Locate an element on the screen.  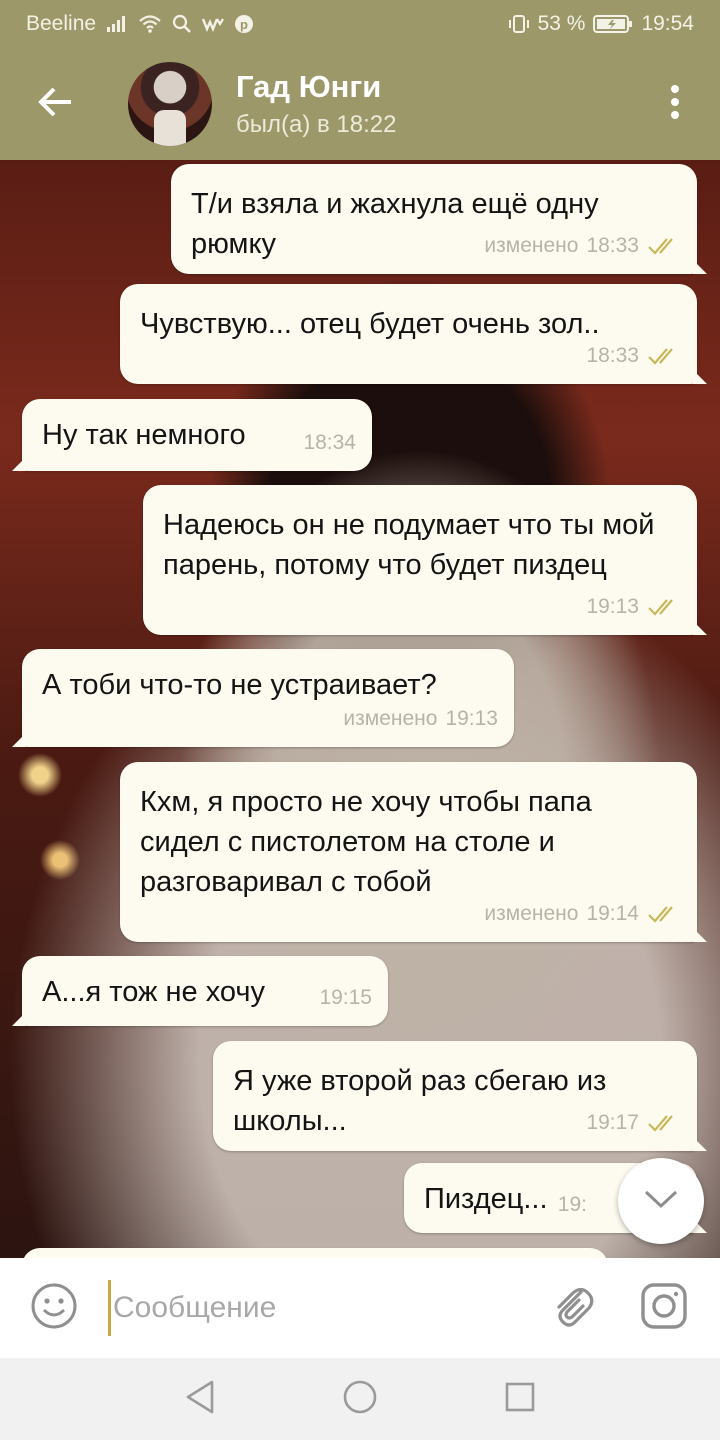
square-recents-icon is located at coordinates (520, 1399).